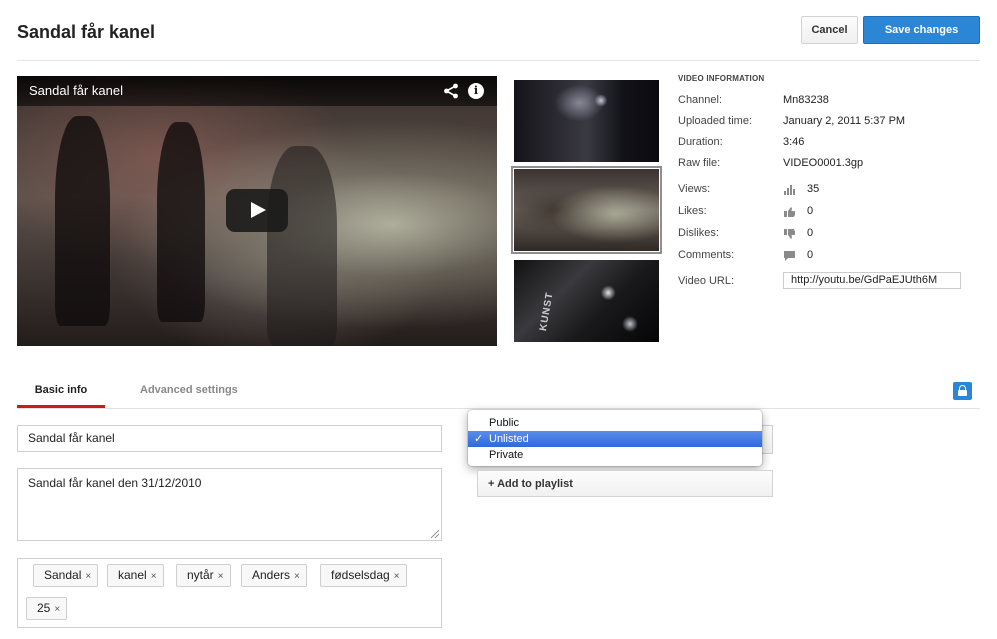 The height and width of the screenshot is (639, 997). Describe the element at coordinates (810, 211) in the screenshot. I see `likes-value: 0` at that location.